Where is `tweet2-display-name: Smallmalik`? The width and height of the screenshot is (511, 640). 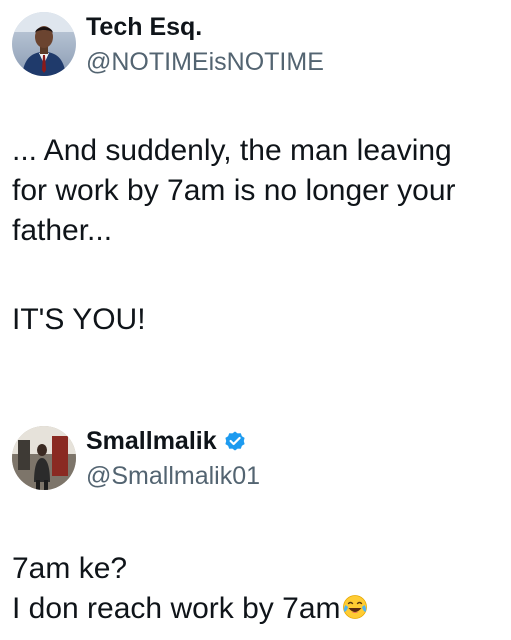 tweet2-display-name: Smallmalik is located at coordinates (173, 441).